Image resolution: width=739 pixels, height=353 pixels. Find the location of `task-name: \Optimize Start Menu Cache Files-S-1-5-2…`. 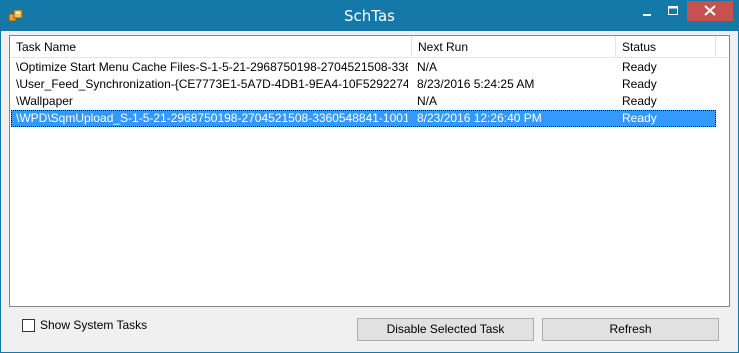

task-name: \Optimize Start Menu Cache Files-S-1-5-2… is located at coordinates (212, 67).